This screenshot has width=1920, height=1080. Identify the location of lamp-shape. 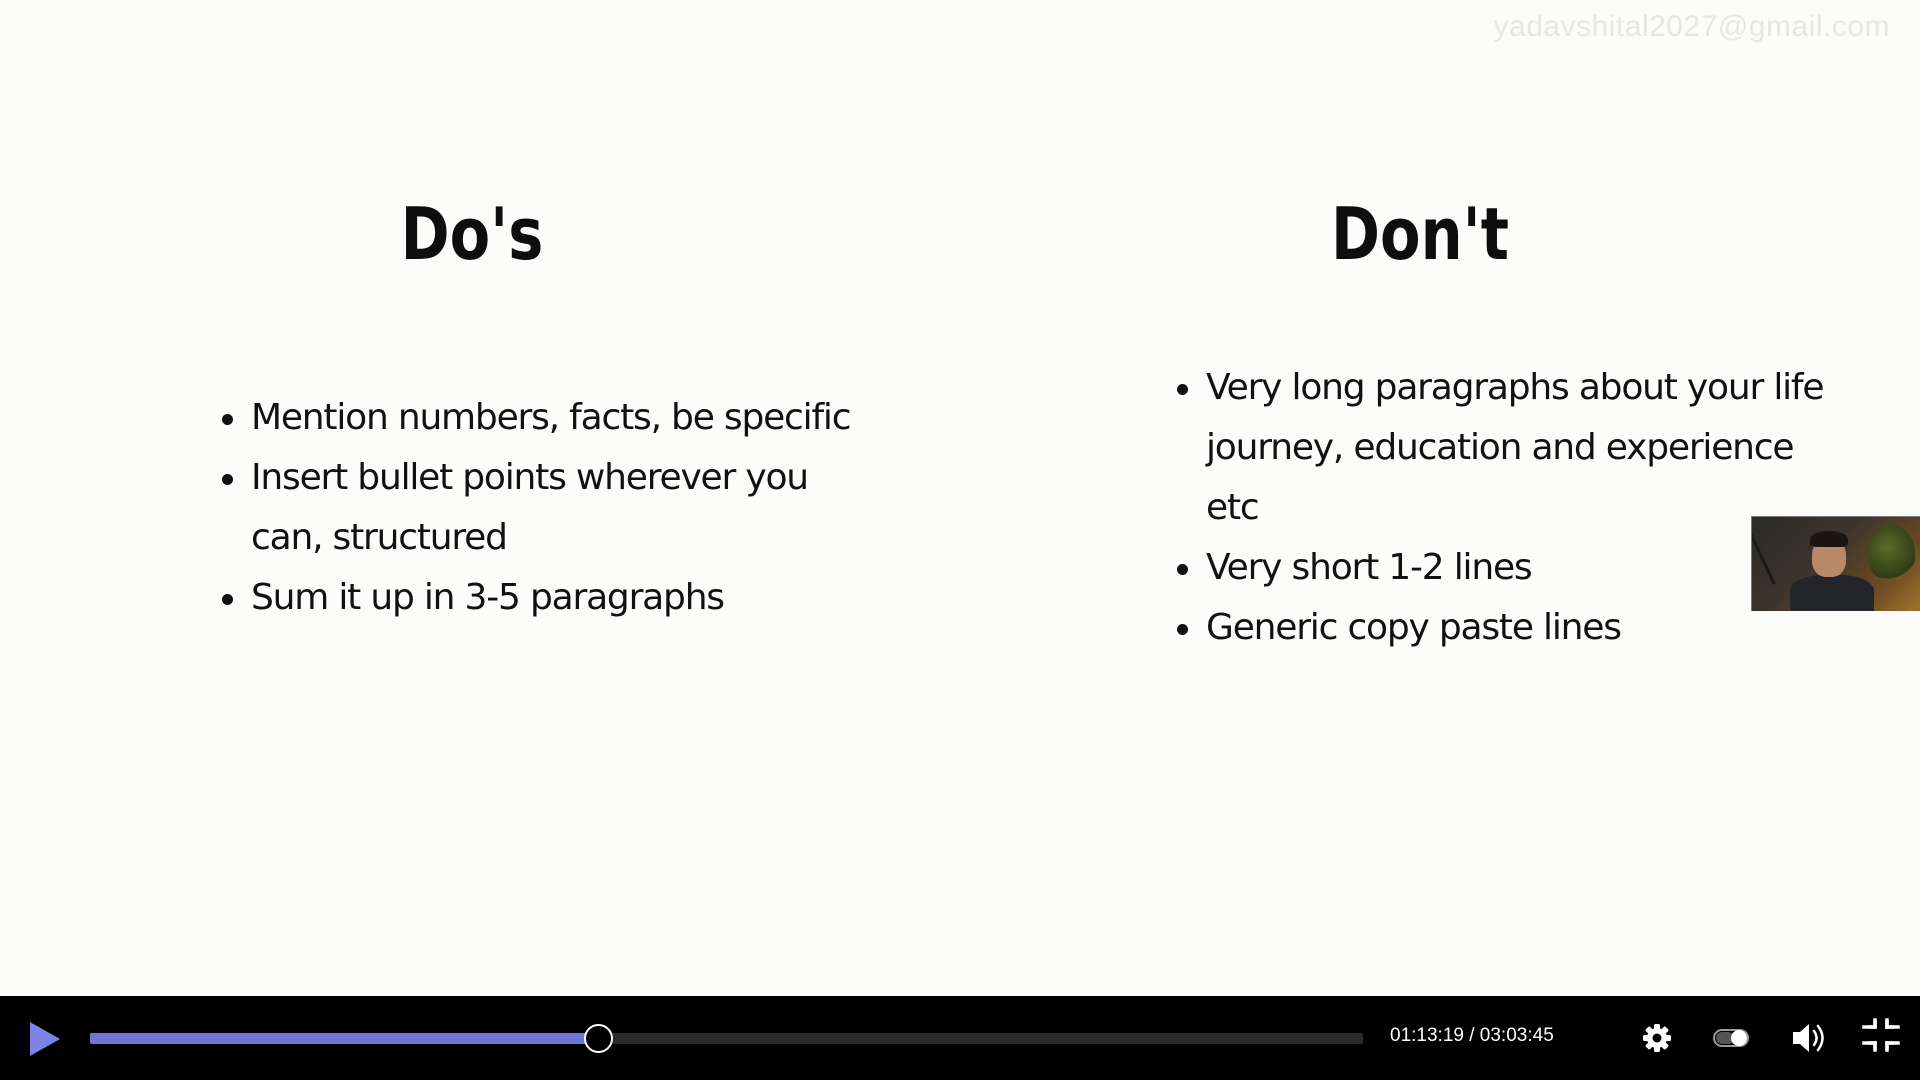
(1764, 557).